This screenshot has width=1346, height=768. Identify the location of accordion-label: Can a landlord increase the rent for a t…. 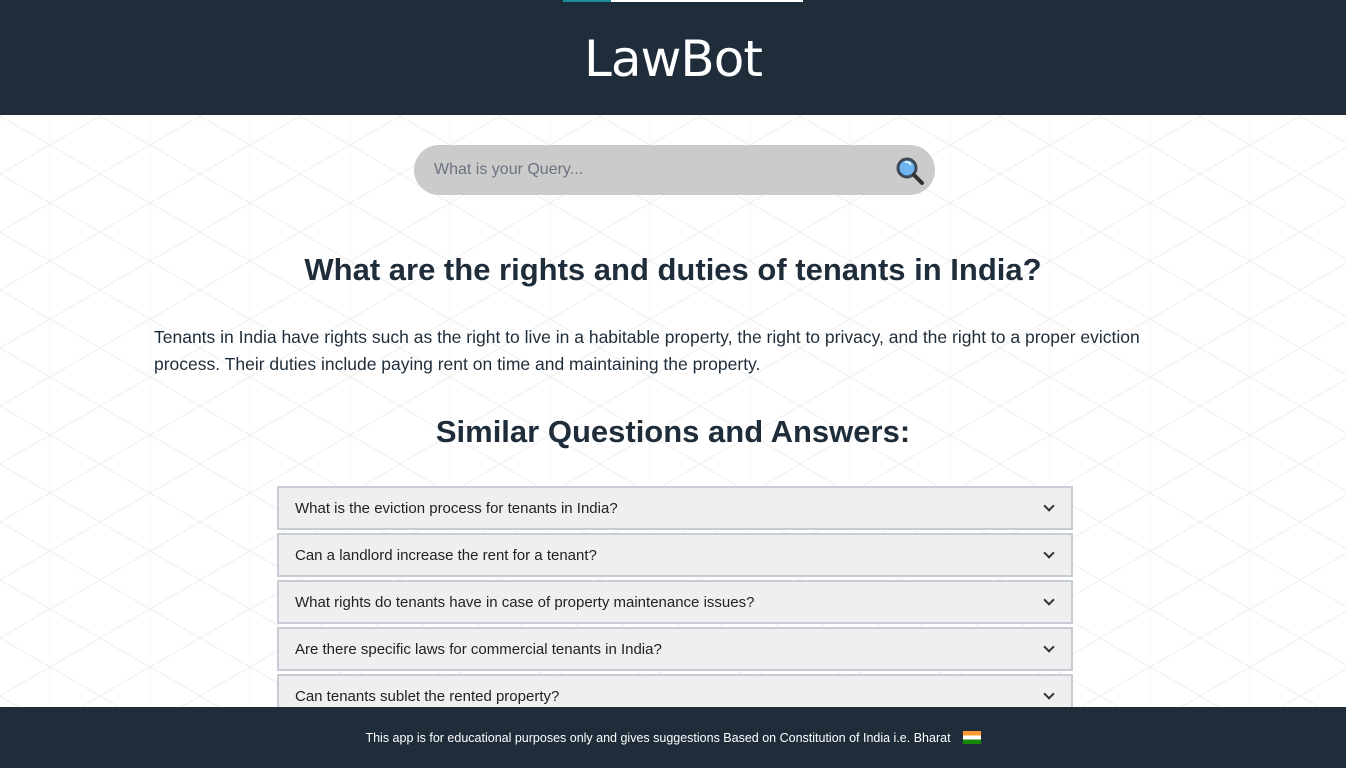
(446, 555).